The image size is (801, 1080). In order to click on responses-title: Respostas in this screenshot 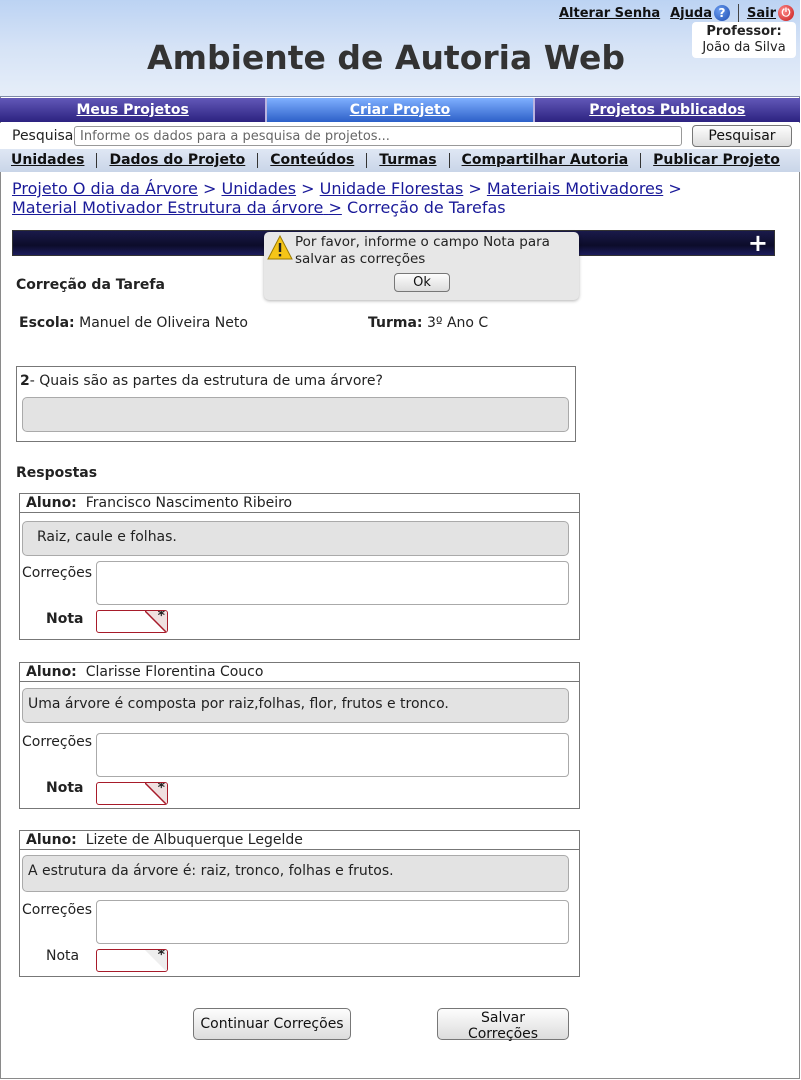, I will do `click(57, 473)`.